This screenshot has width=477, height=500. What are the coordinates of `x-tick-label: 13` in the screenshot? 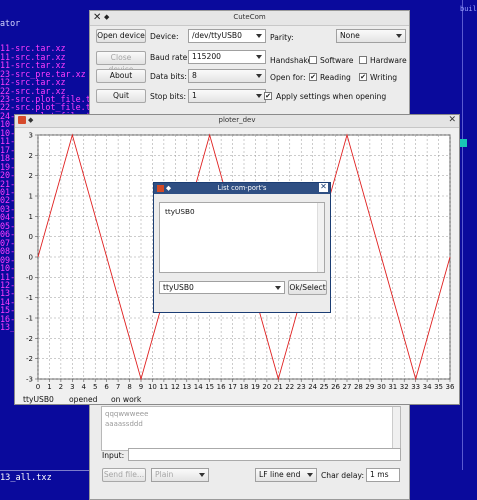 It's located at (186, 387).